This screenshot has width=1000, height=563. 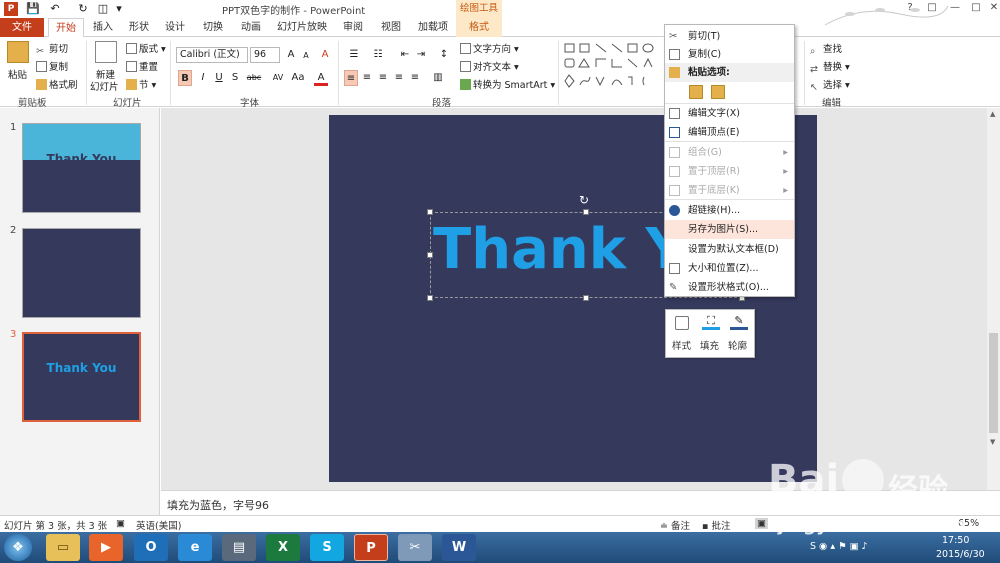 I want to click on fill-button-label: 填充, so click(x=709, y=345).